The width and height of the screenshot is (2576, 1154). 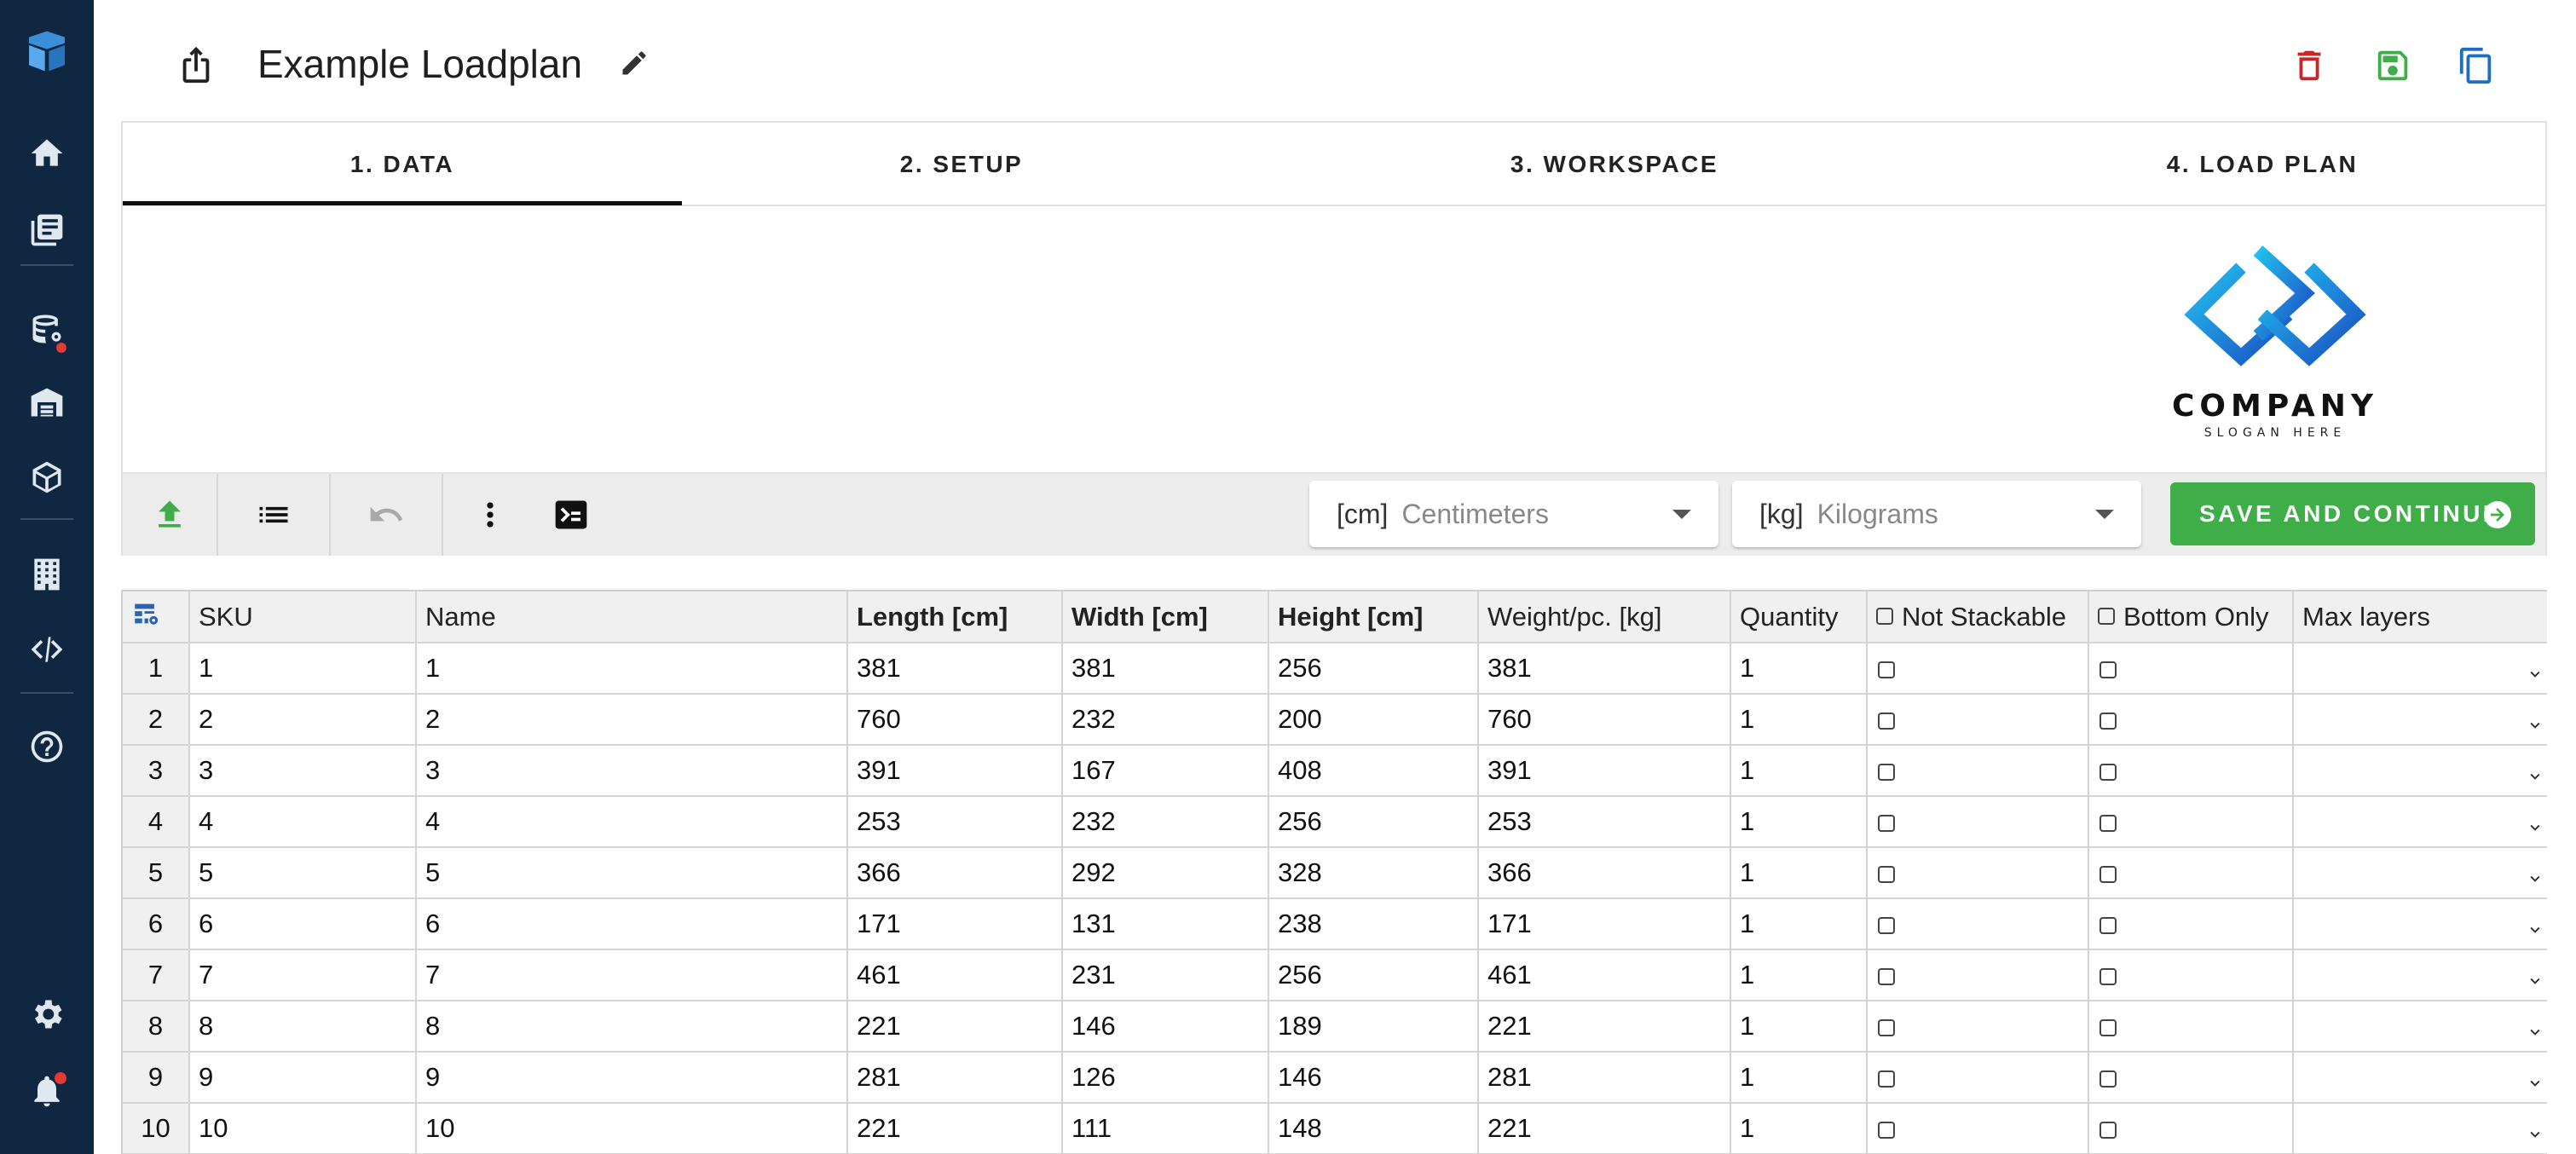 What do you see at coordinates (47, 153) in the screenshot?
I see `home-icon` at bounding box center [47, 153].